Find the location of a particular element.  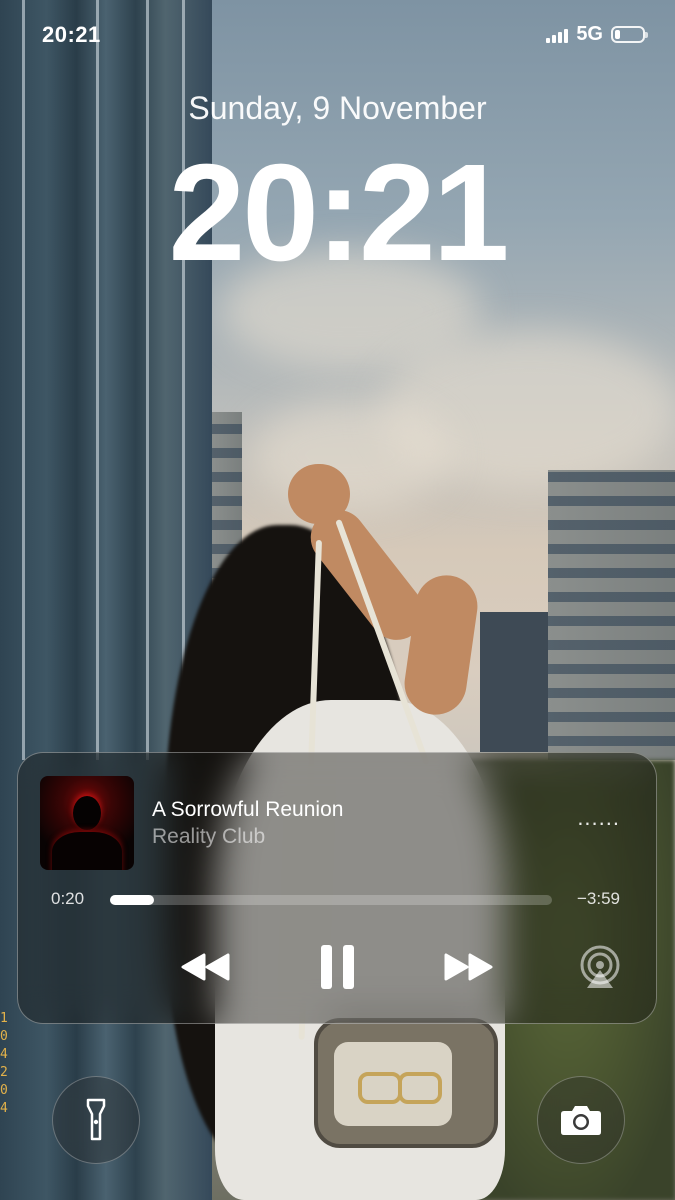

fast-forward-button is located at coordinates (468, 967).